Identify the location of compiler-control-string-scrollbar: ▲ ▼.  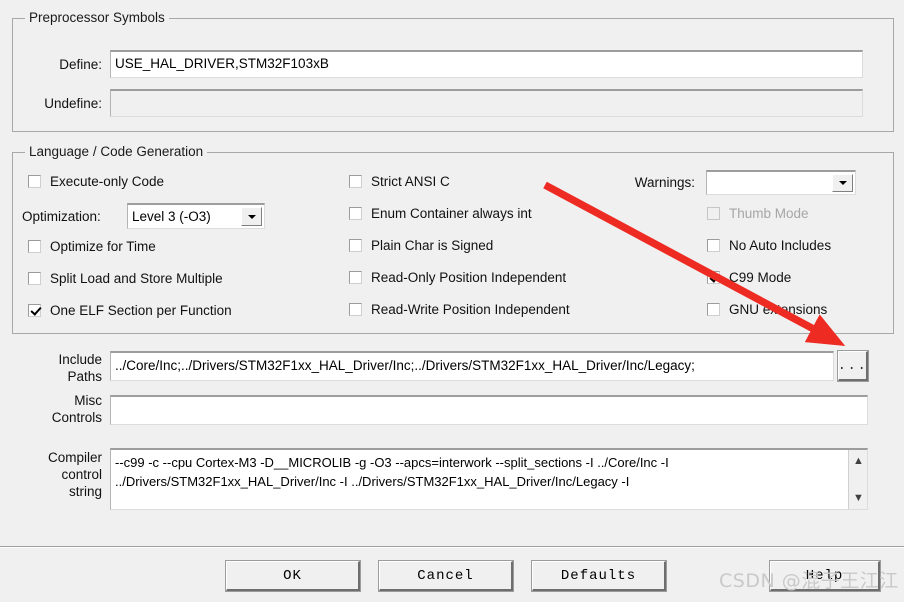
(857, 479).